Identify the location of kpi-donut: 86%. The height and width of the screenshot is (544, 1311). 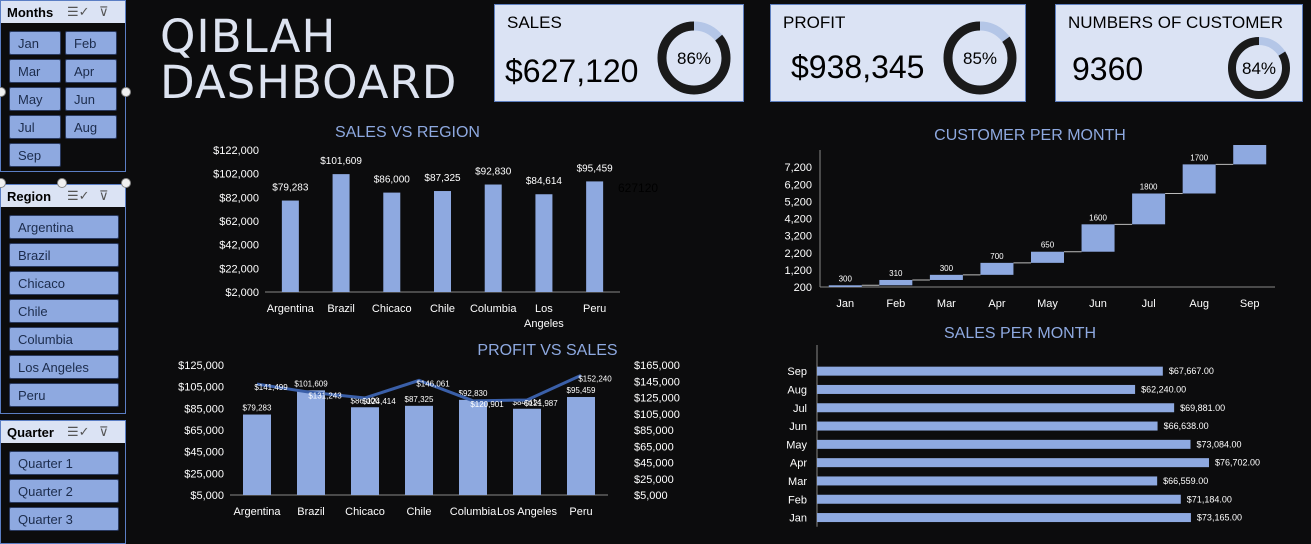
(694, 58).